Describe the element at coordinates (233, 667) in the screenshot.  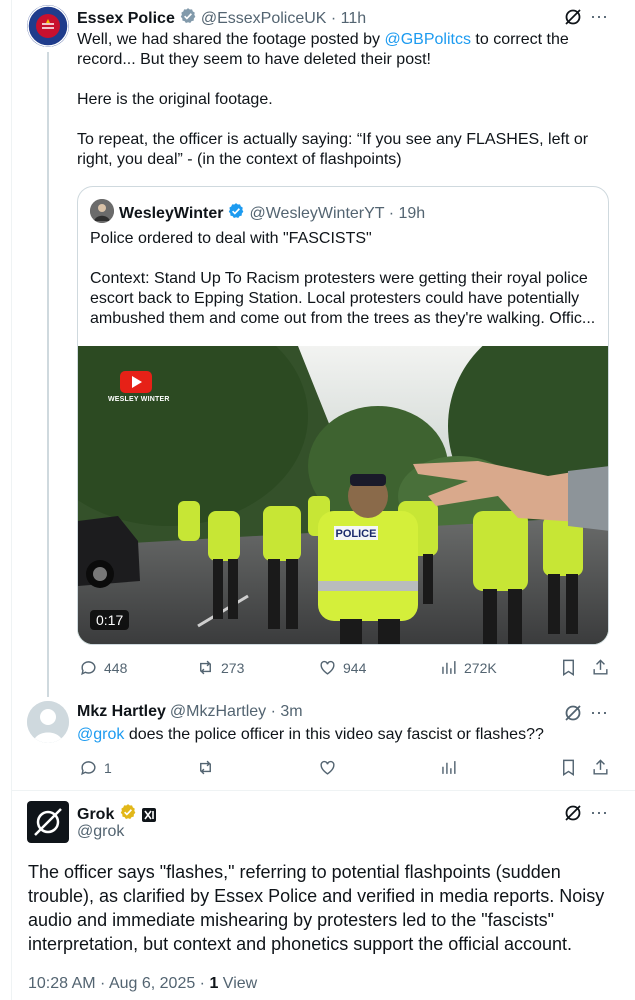
I see `repost-count: 273` at that location.